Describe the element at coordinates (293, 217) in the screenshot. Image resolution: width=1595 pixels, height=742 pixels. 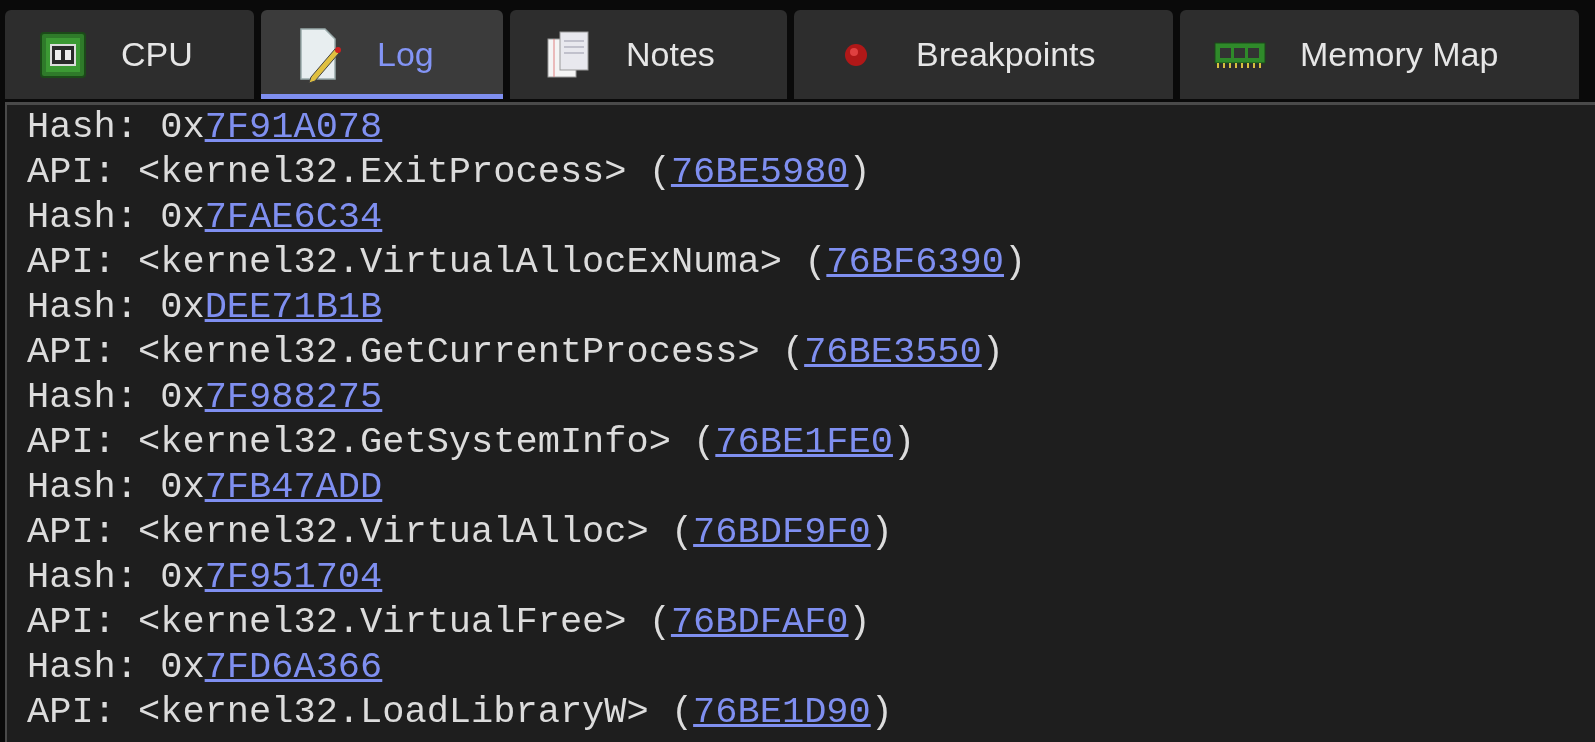
I see `address-link: 7FAE6C34` at that location.